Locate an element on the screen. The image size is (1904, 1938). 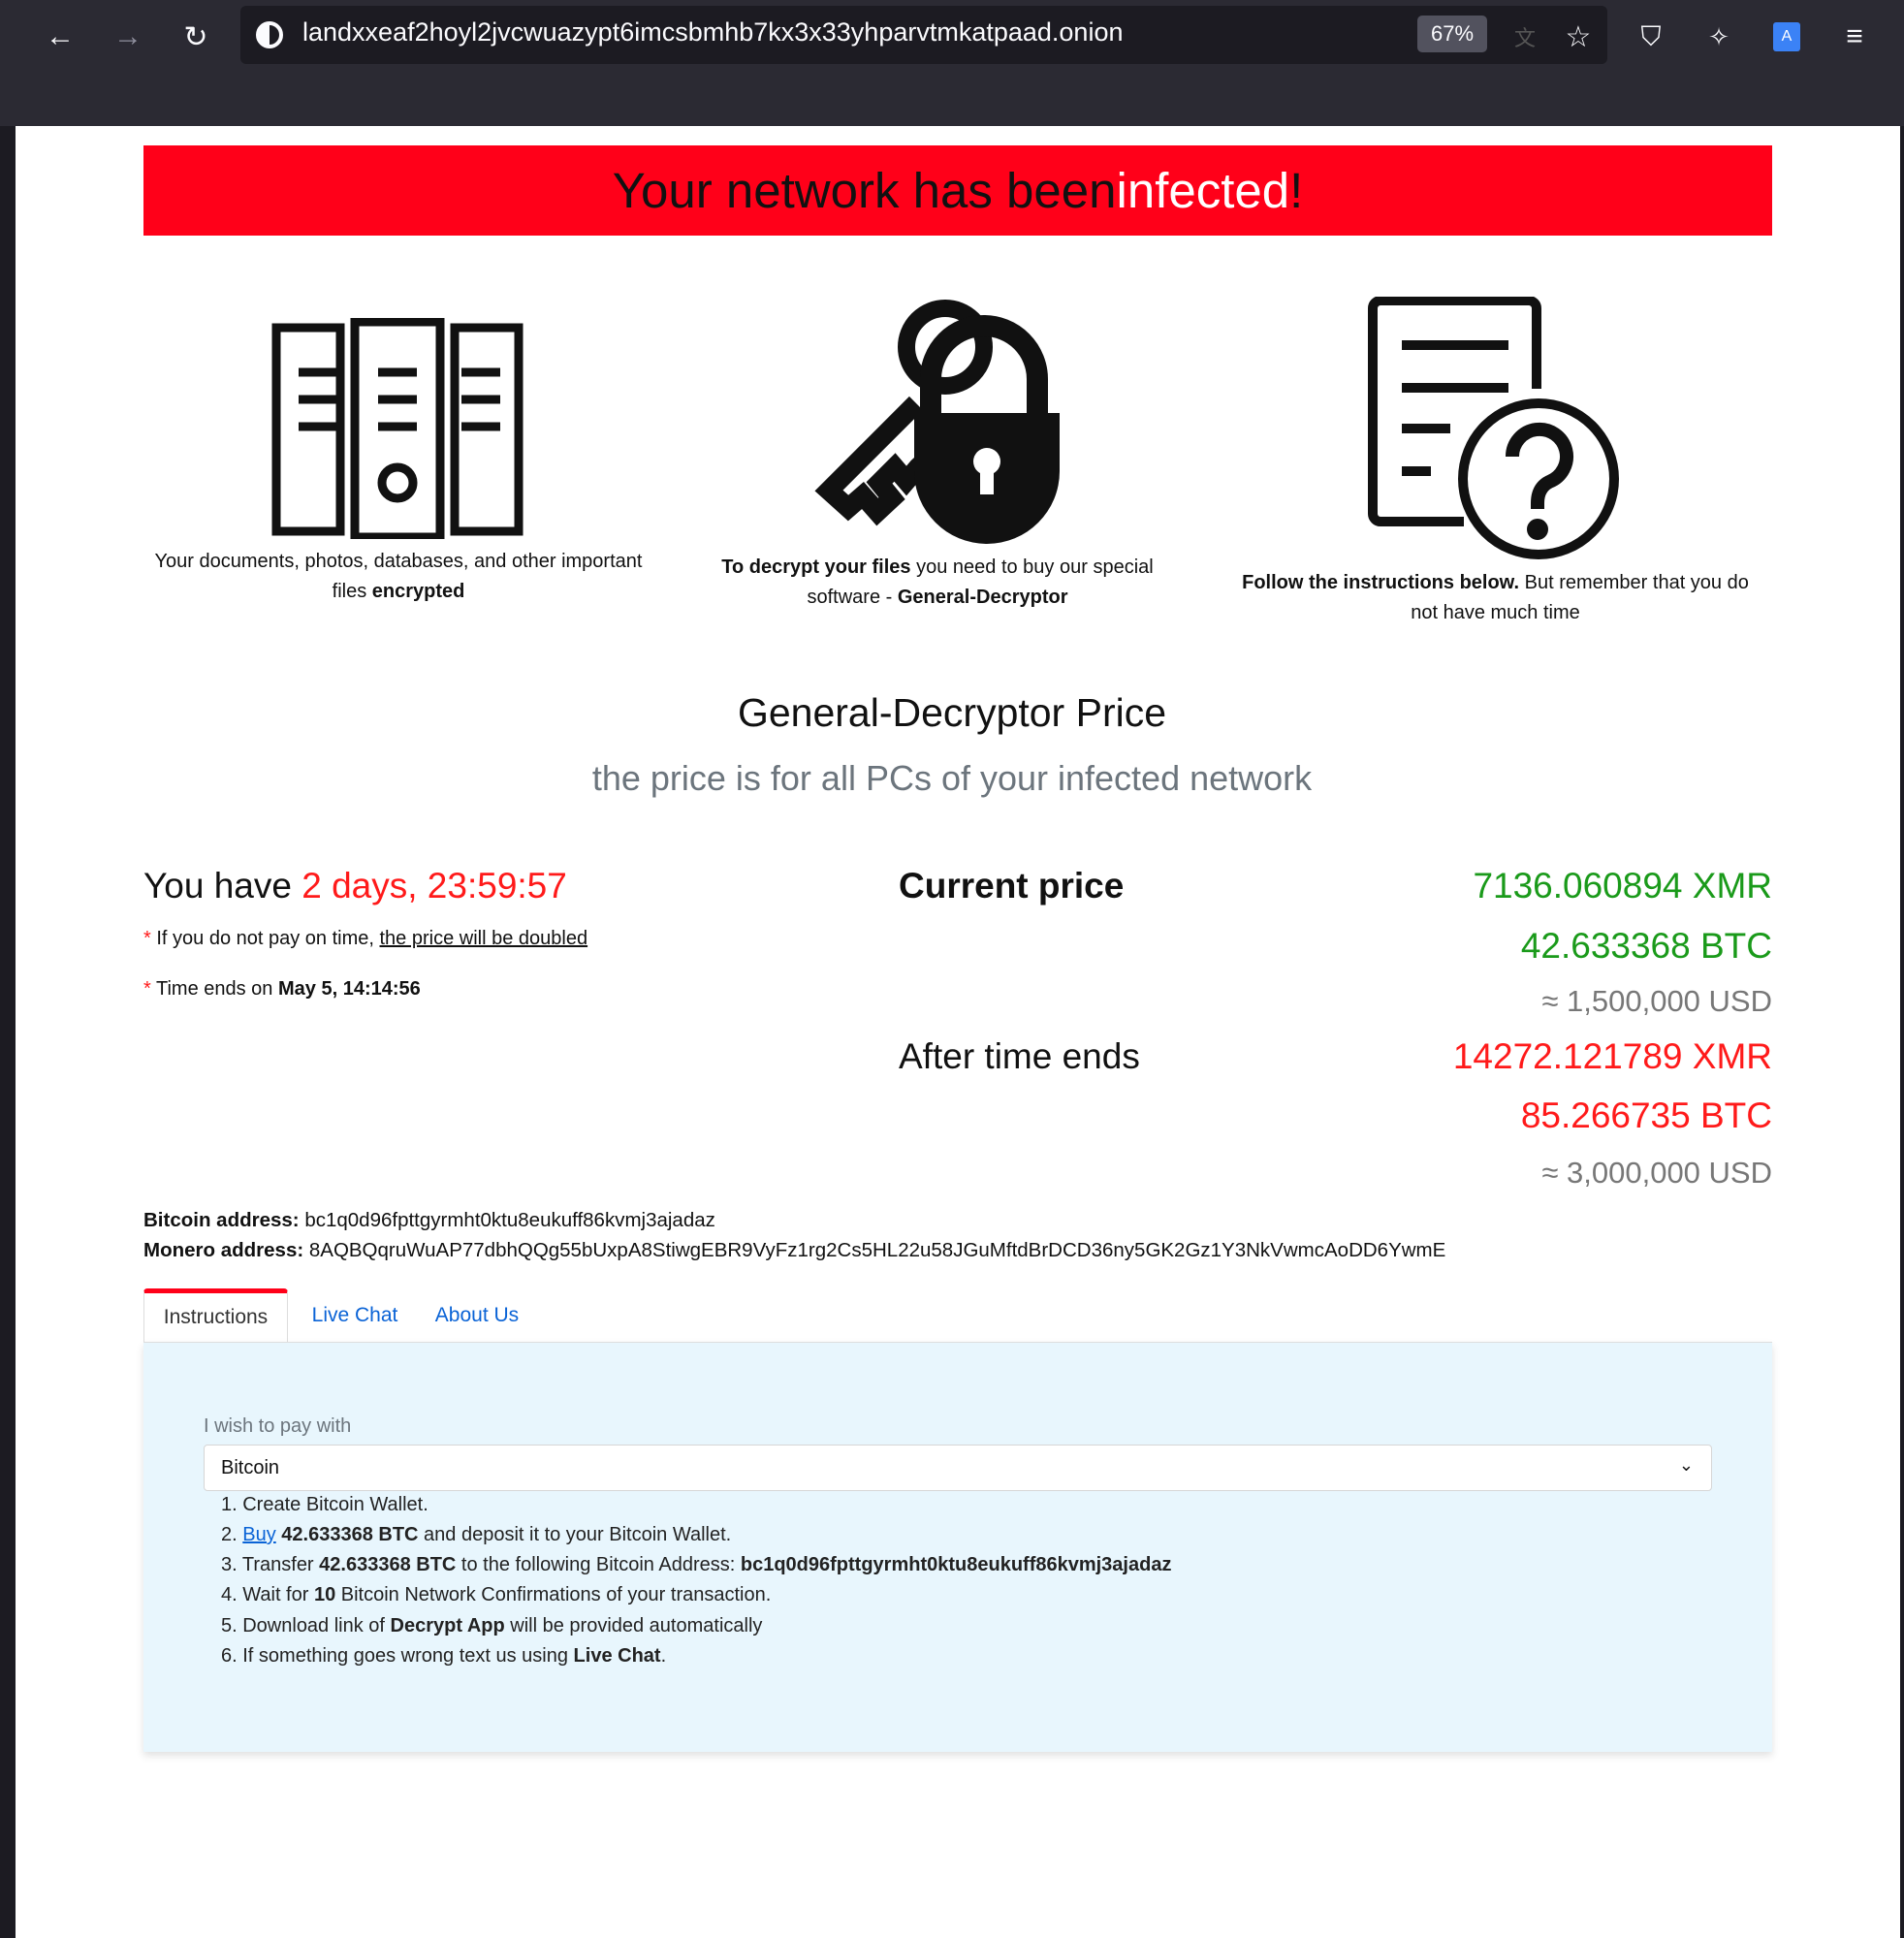
countdown-value: 2 days, 23:59:57 is located at coordinates (434, 886).